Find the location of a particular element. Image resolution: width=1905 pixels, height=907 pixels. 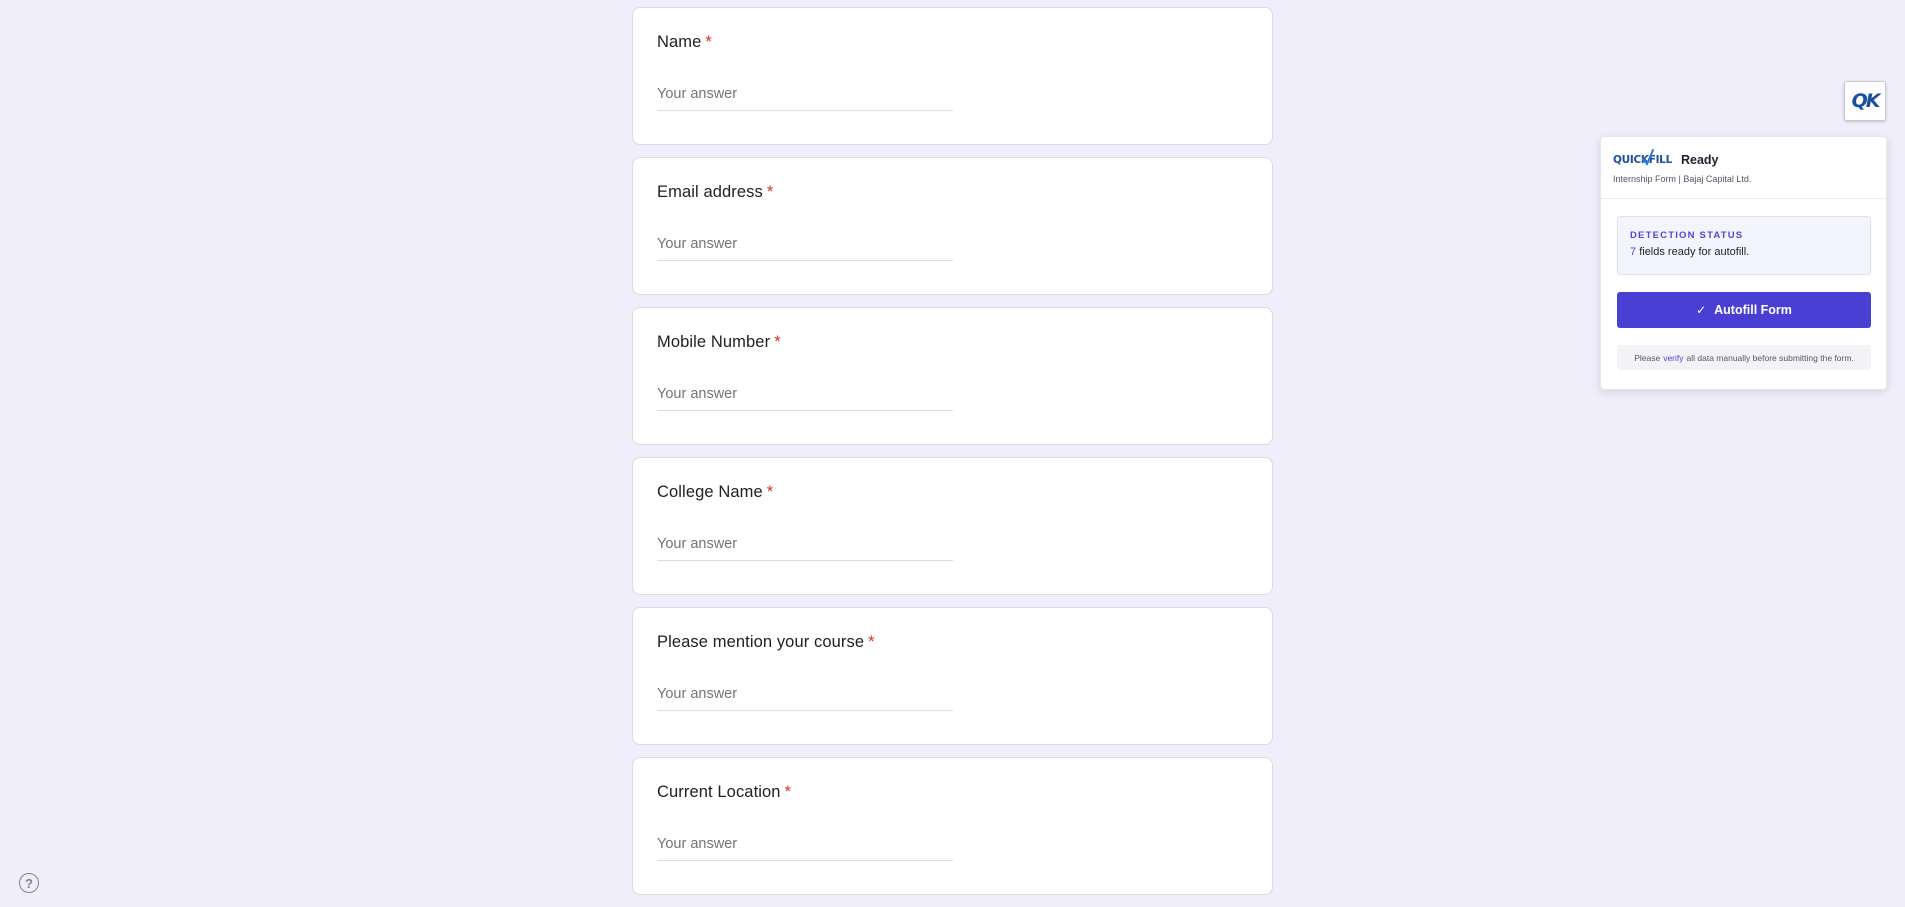

brand-row: QUICKFILL Ready is located at coordinates (1743, 159).